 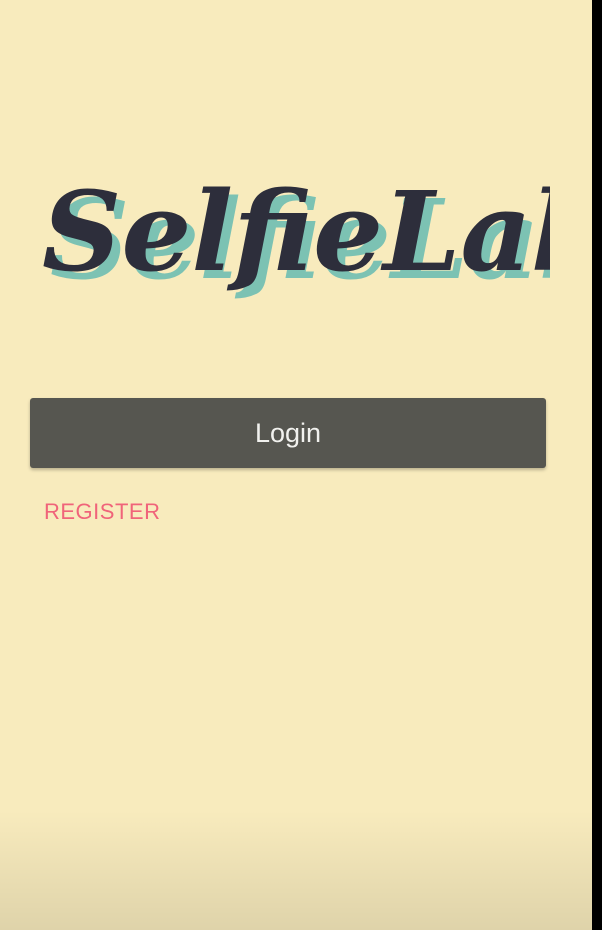 I want to click on register-link: REGISTER, so click(x=102, y=512).